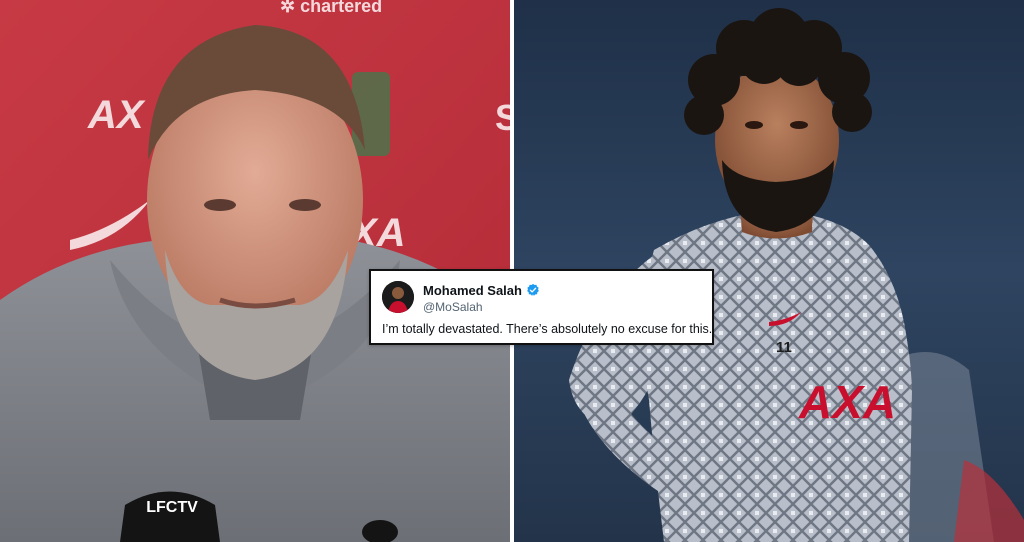 This screenshot has width=1024, height=542. I want to click on avatar-image, so click(398, 297).